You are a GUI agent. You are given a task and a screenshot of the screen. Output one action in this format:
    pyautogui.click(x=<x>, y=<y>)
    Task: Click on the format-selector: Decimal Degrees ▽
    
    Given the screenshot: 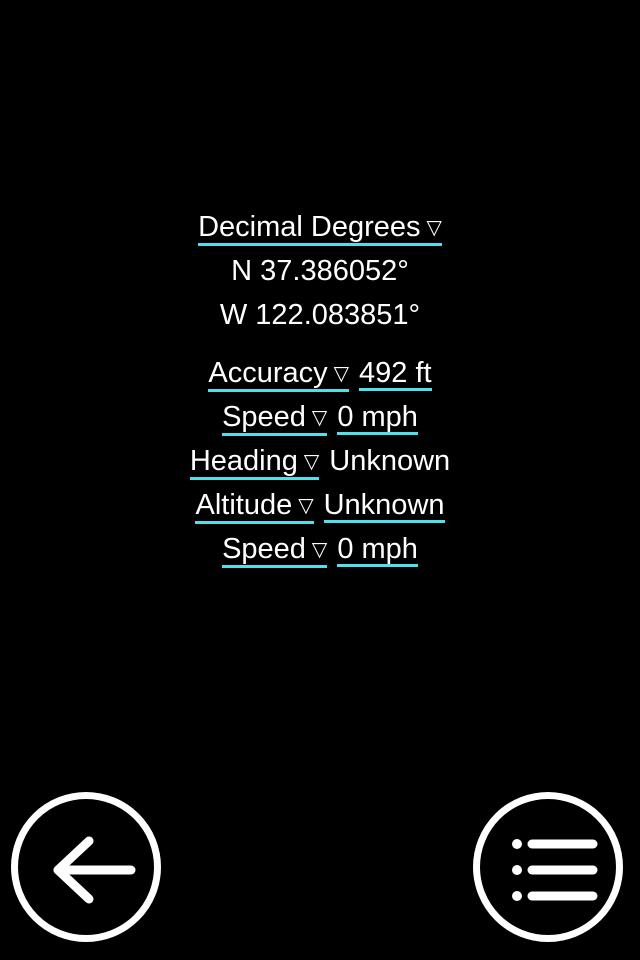 What is the action you would take?
    pyautogui.click(x=320, y=229)
    